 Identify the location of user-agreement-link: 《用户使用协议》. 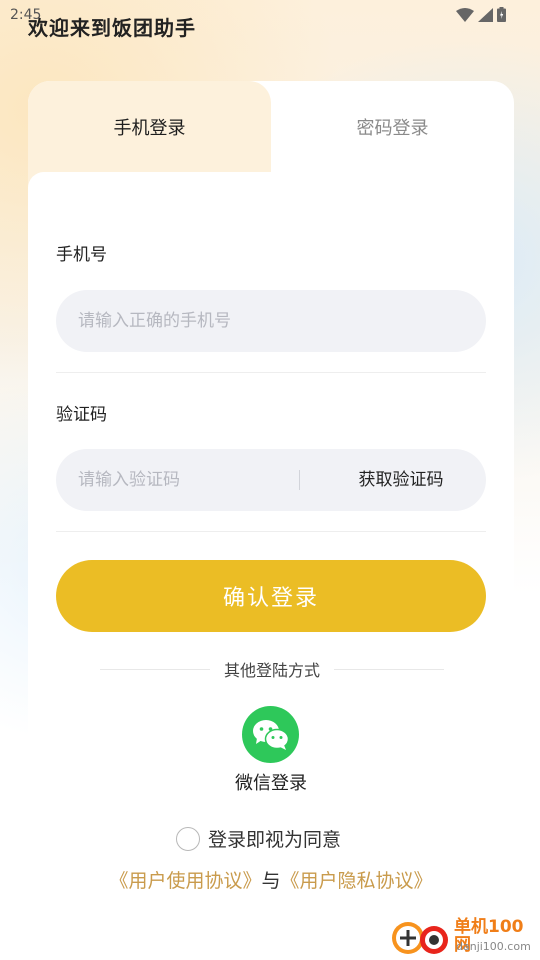
(185, 881).